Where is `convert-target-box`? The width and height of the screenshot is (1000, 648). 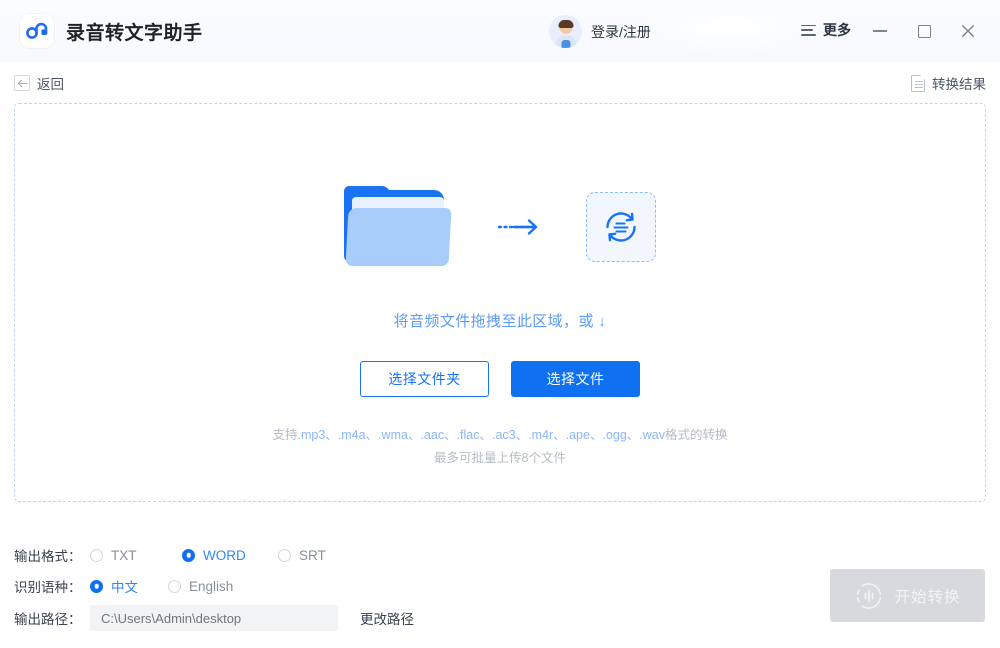
convert-target-box is located at coordinates (621, 227).